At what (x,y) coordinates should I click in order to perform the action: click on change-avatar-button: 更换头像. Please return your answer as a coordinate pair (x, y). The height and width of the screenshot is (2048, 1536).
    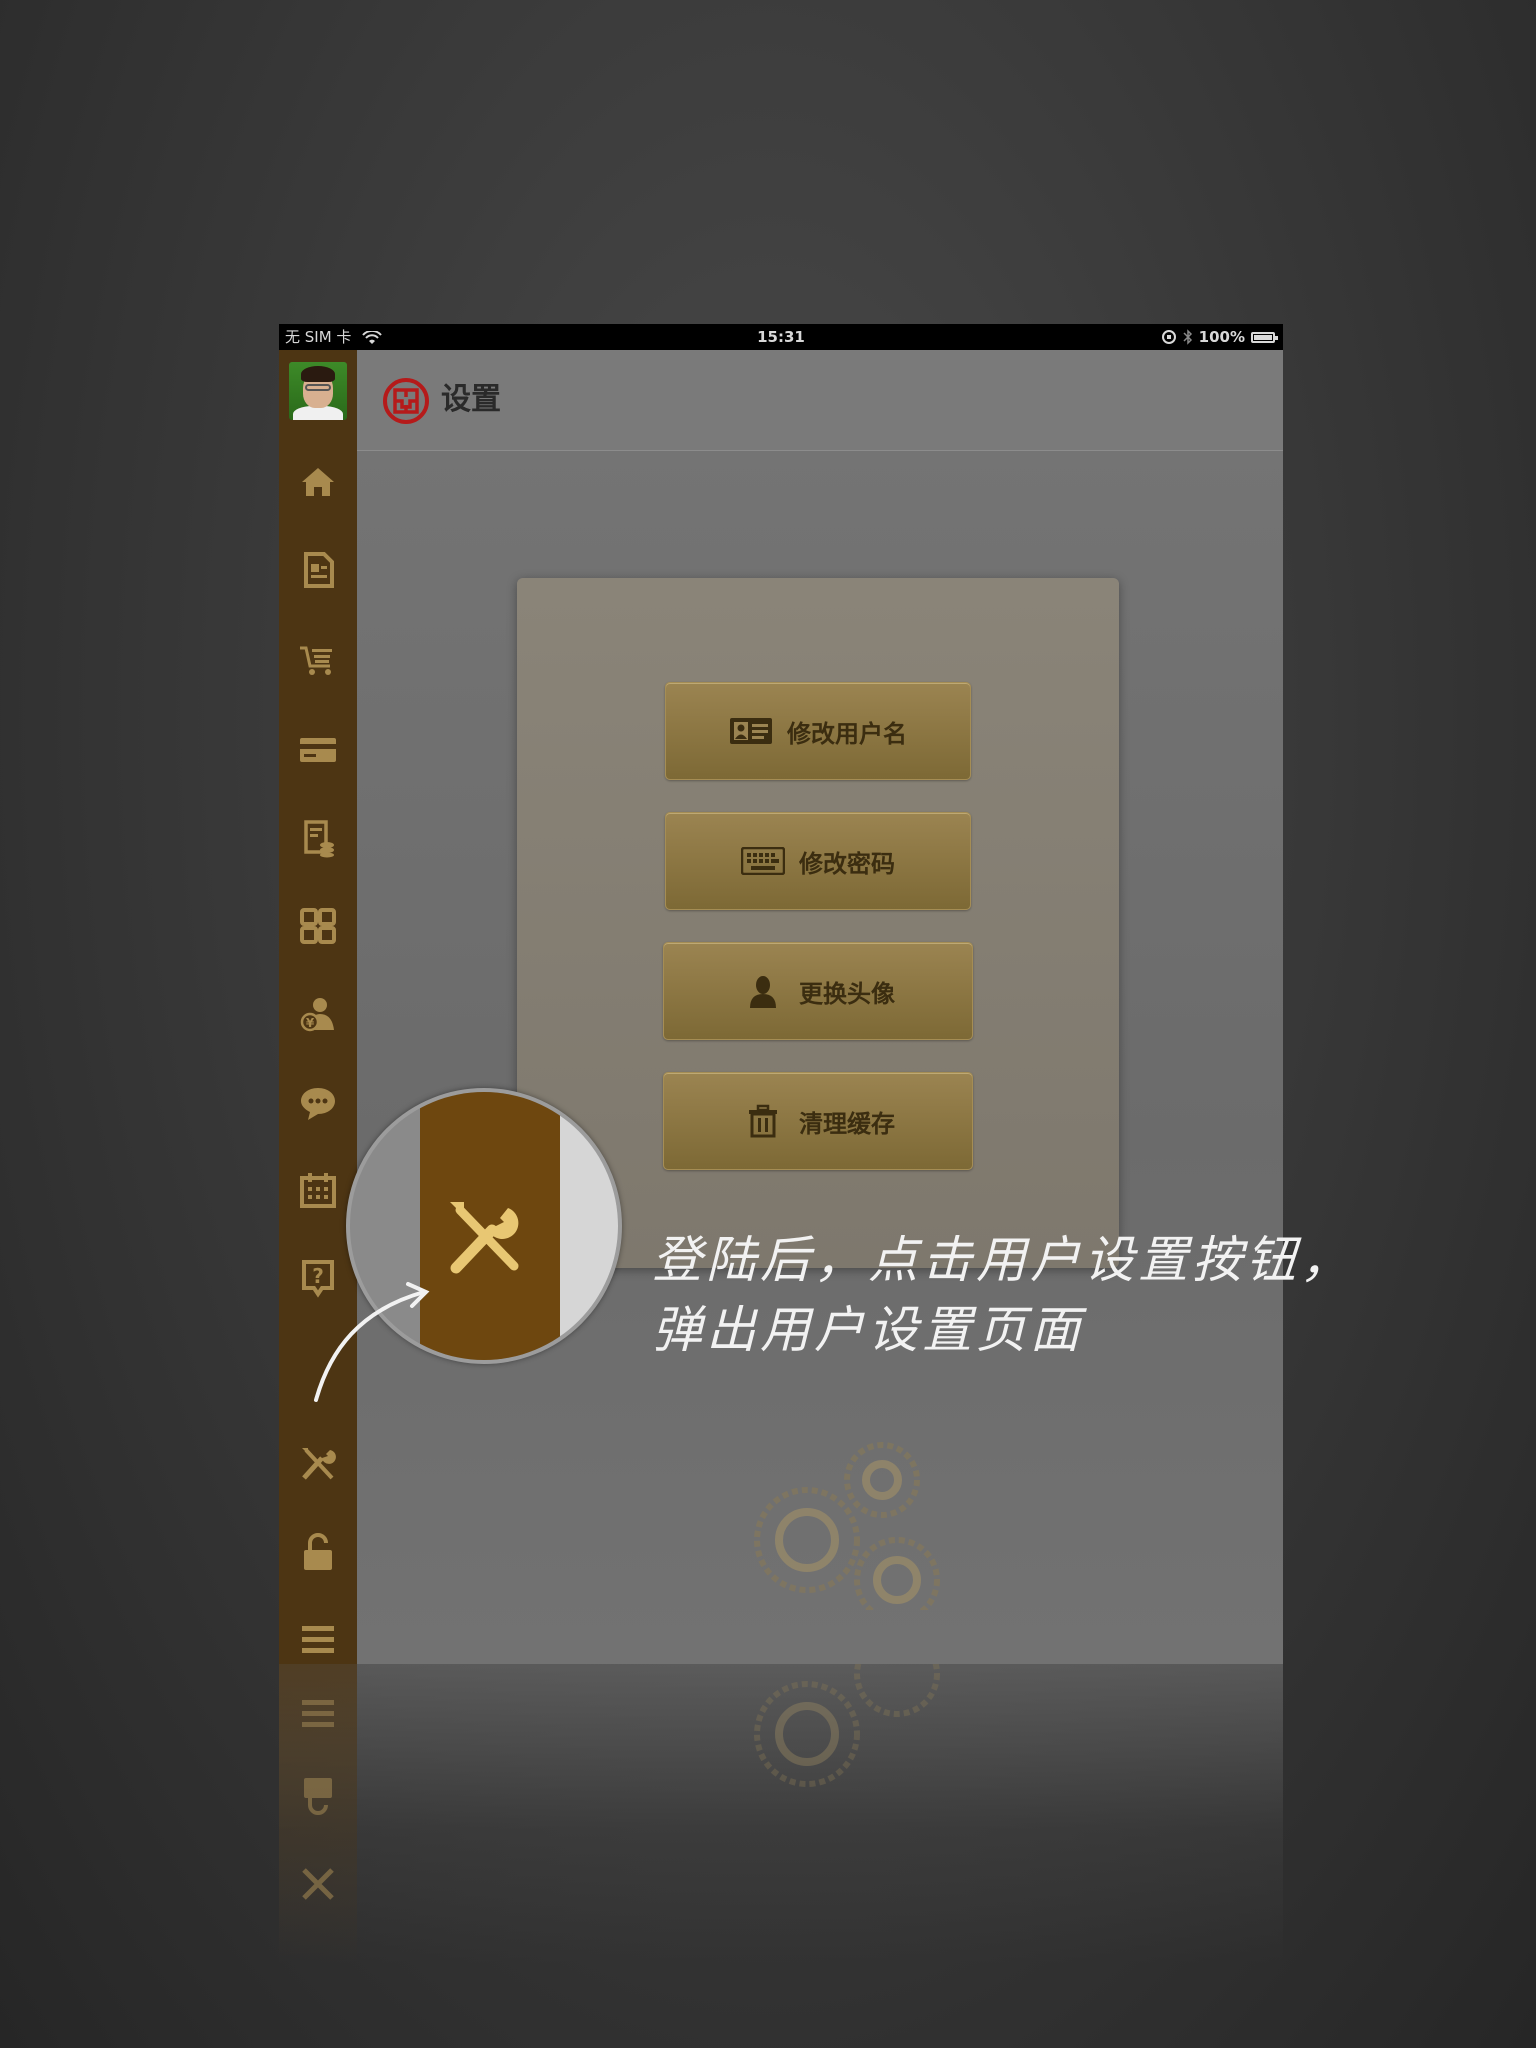
    Looking at the image, I should click on (818, 991).